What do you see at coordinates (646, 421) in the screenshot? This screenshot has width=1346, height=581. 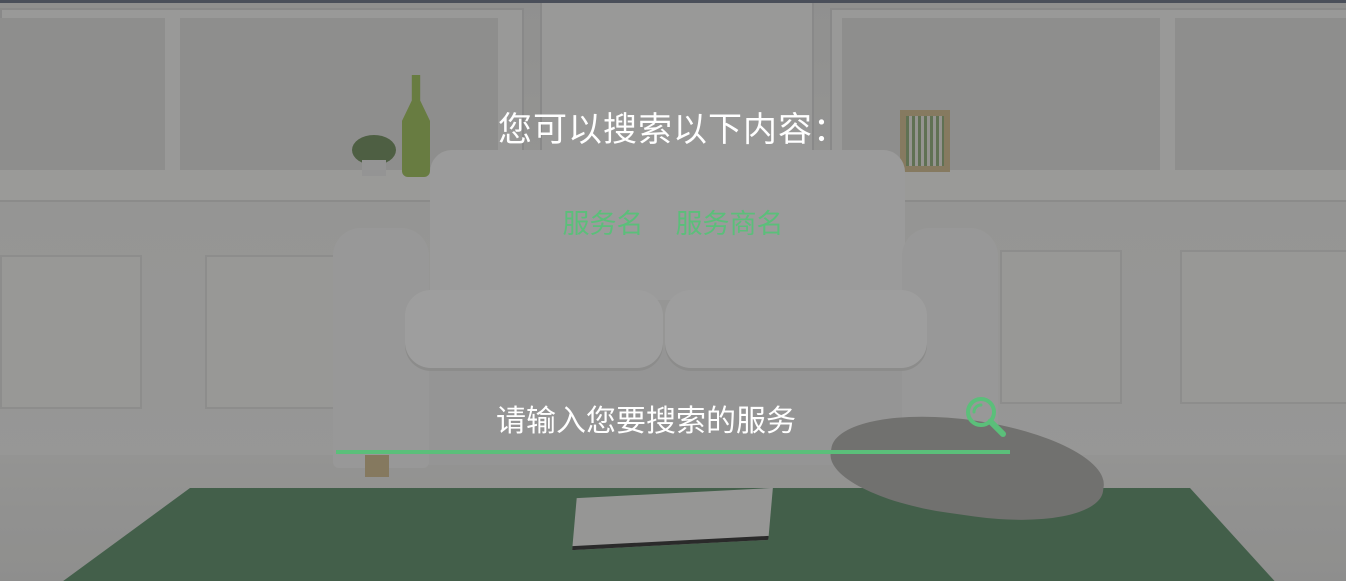 I see `search-input` at bounding box center [646, 421].